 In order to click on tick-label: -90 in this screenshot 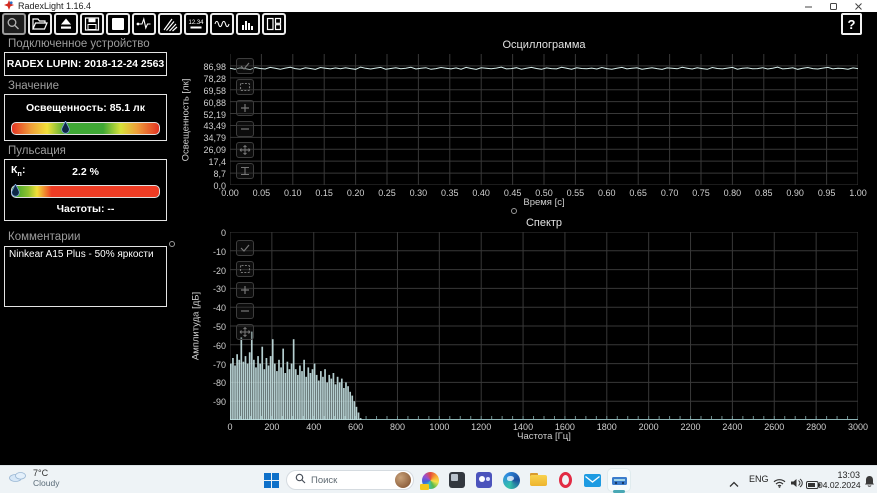, I will do `click(219, 402)`.